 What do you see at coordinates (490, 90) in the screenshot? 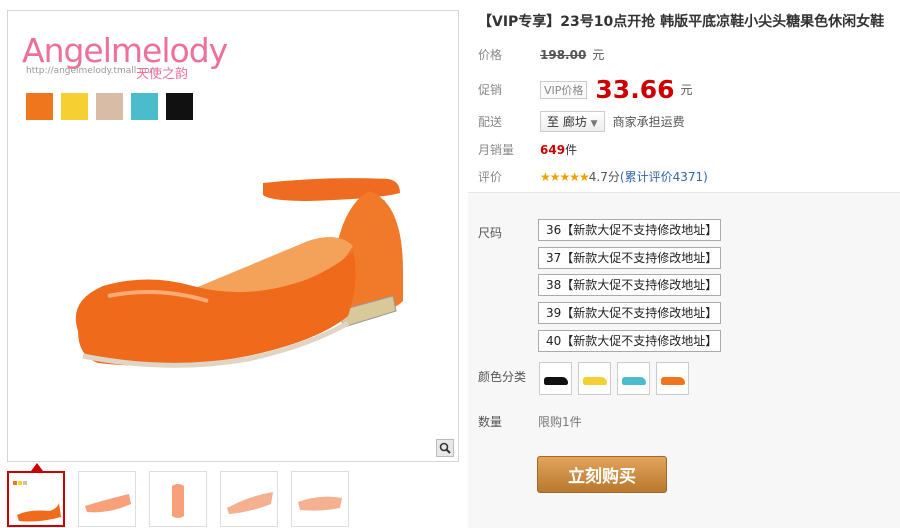
I see `promo-label: 促销` at bounding box center [490, 90].